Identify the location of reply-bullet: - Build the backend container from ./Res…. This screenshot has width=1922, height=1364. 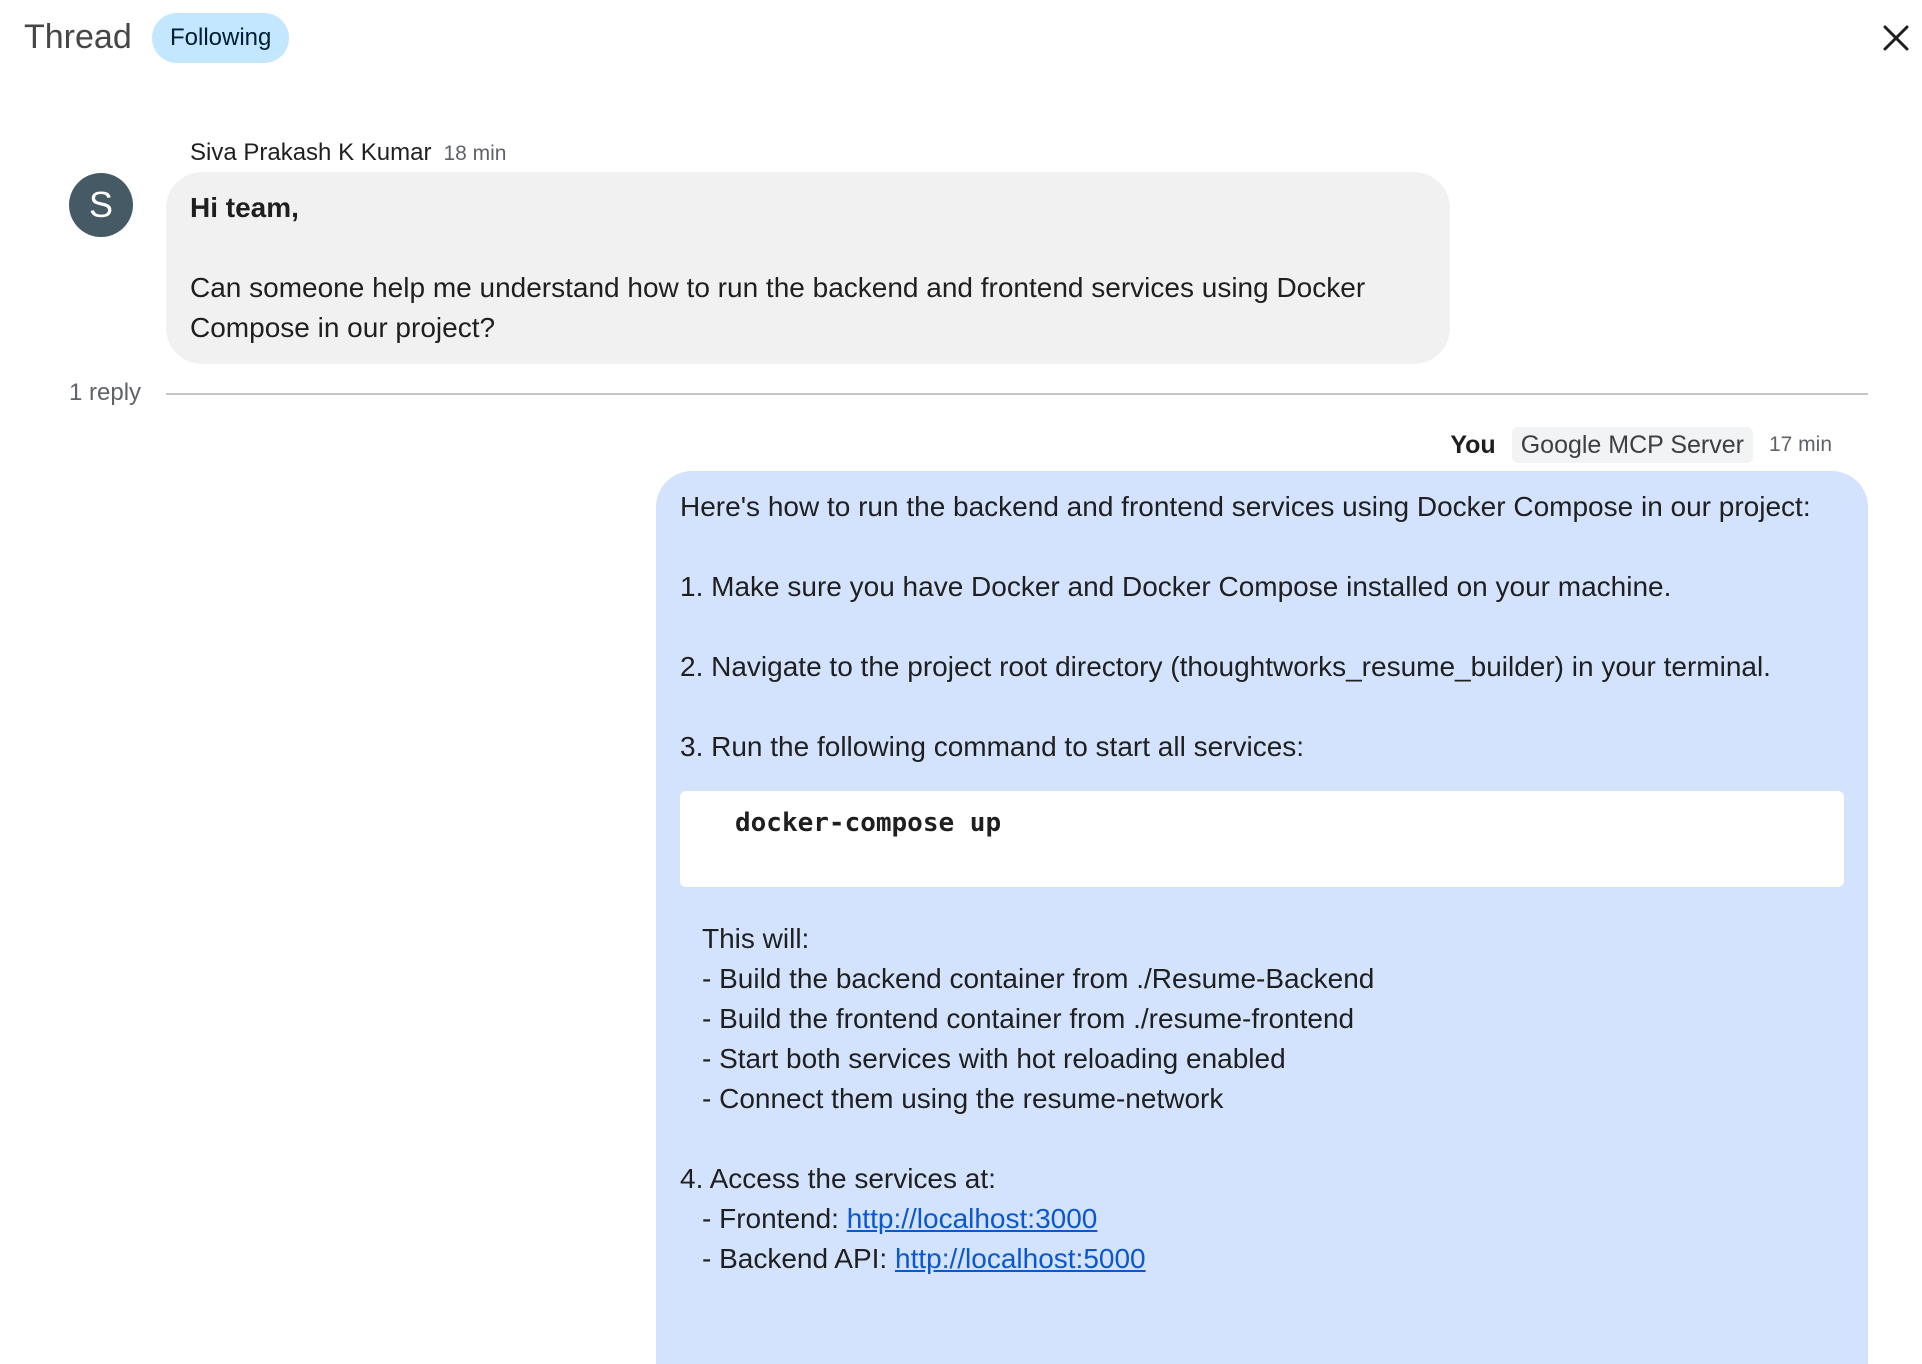
(1038, 978).